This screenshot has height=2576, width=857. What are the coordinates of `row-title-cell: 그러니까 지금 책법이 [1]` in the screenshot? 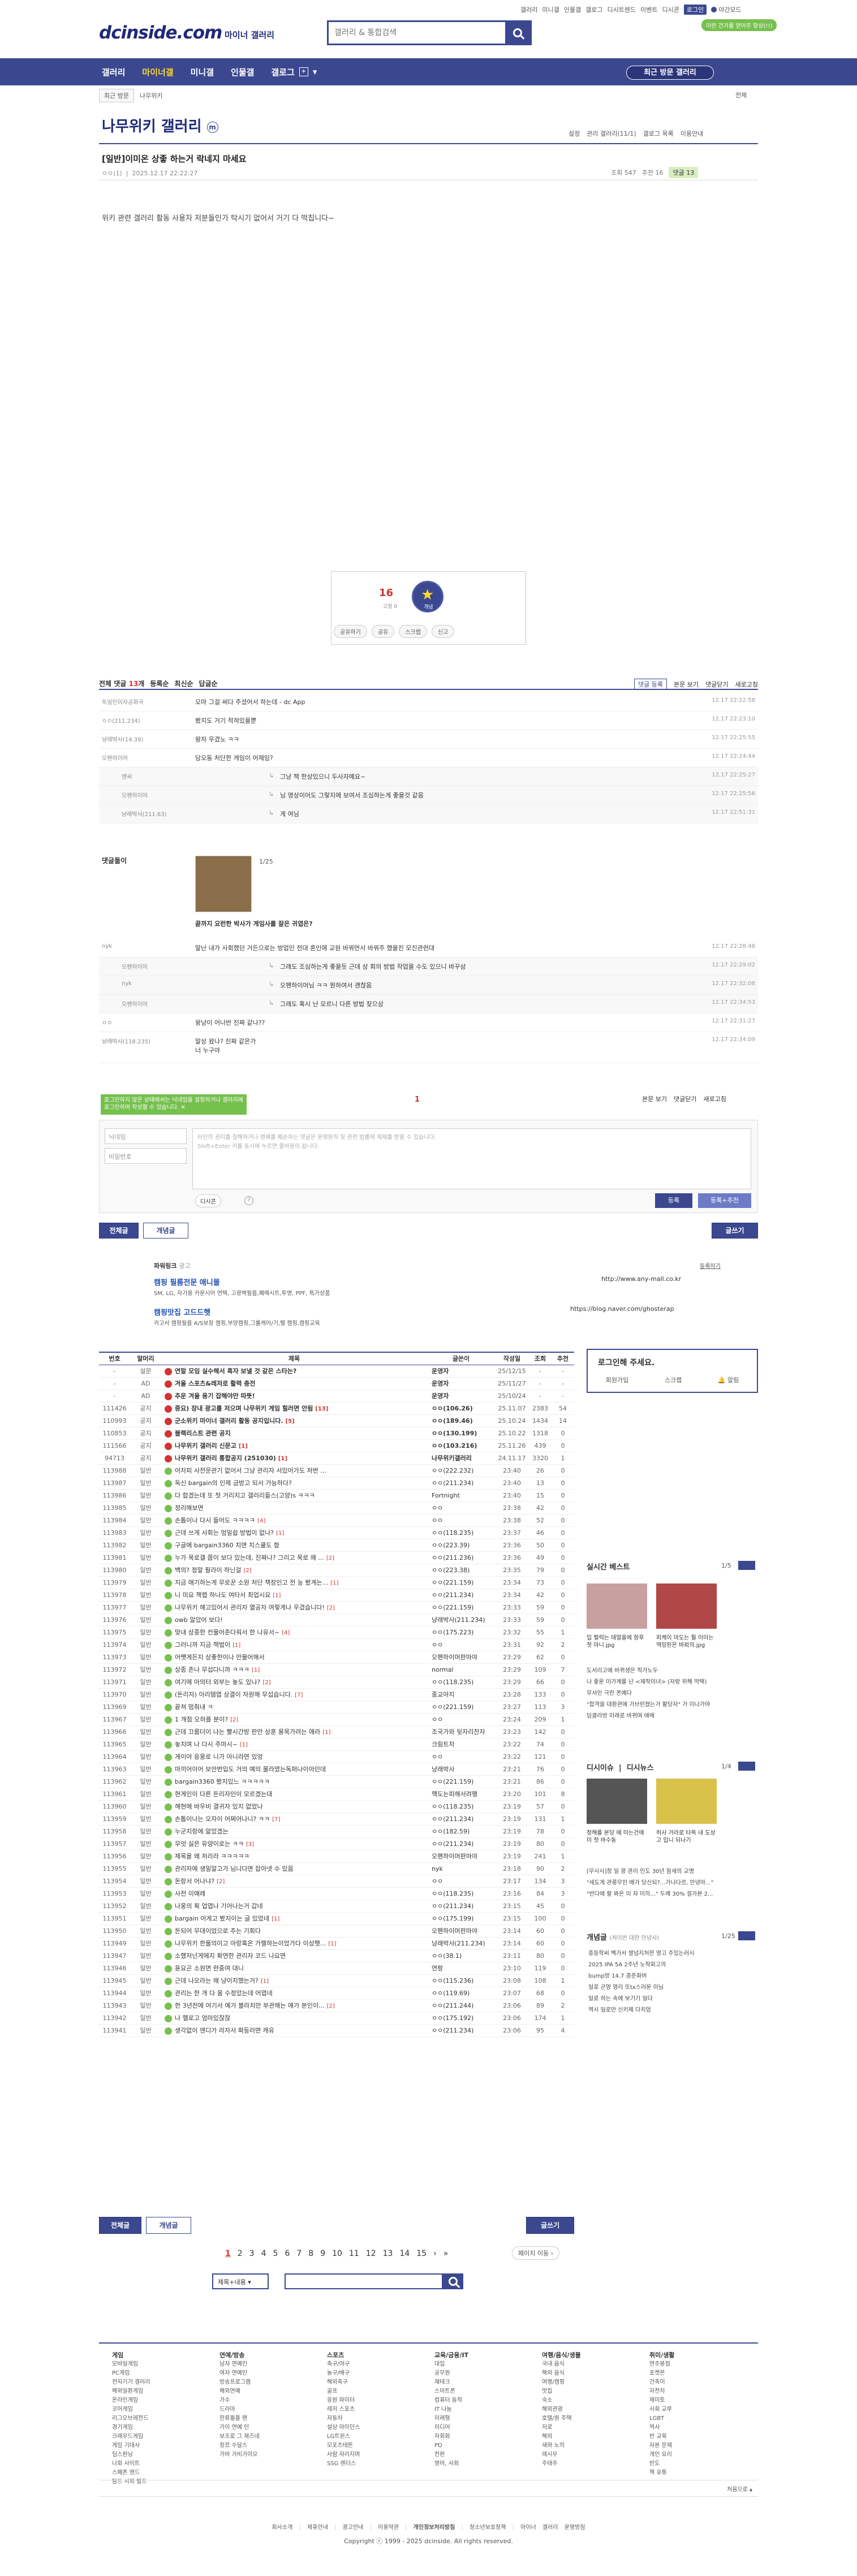 It's located at (294, 1644).